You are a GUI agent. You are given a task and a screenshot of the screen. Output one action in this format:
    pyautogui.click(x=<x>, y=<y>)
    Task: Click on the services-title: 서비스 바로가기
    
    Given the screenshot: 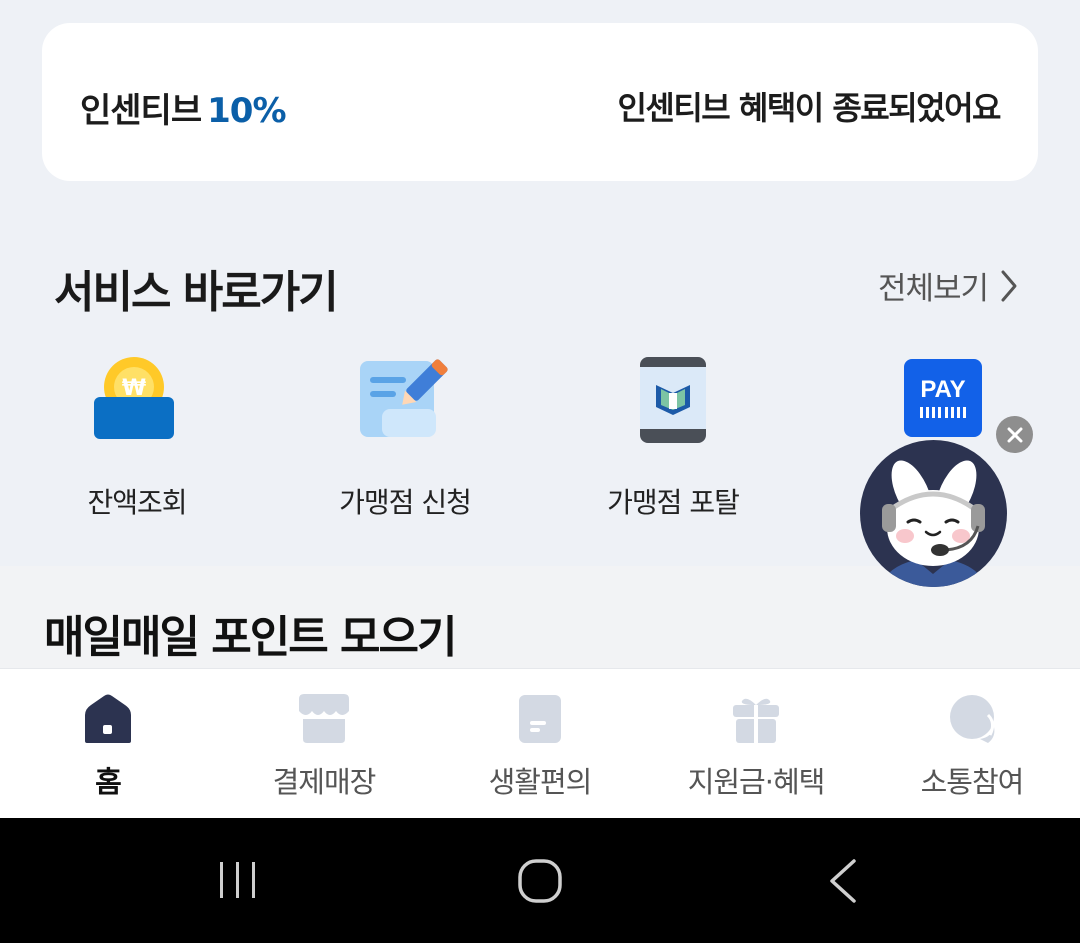 What is the action you would take?
    pyautogui.click(x=196, y=292)
    